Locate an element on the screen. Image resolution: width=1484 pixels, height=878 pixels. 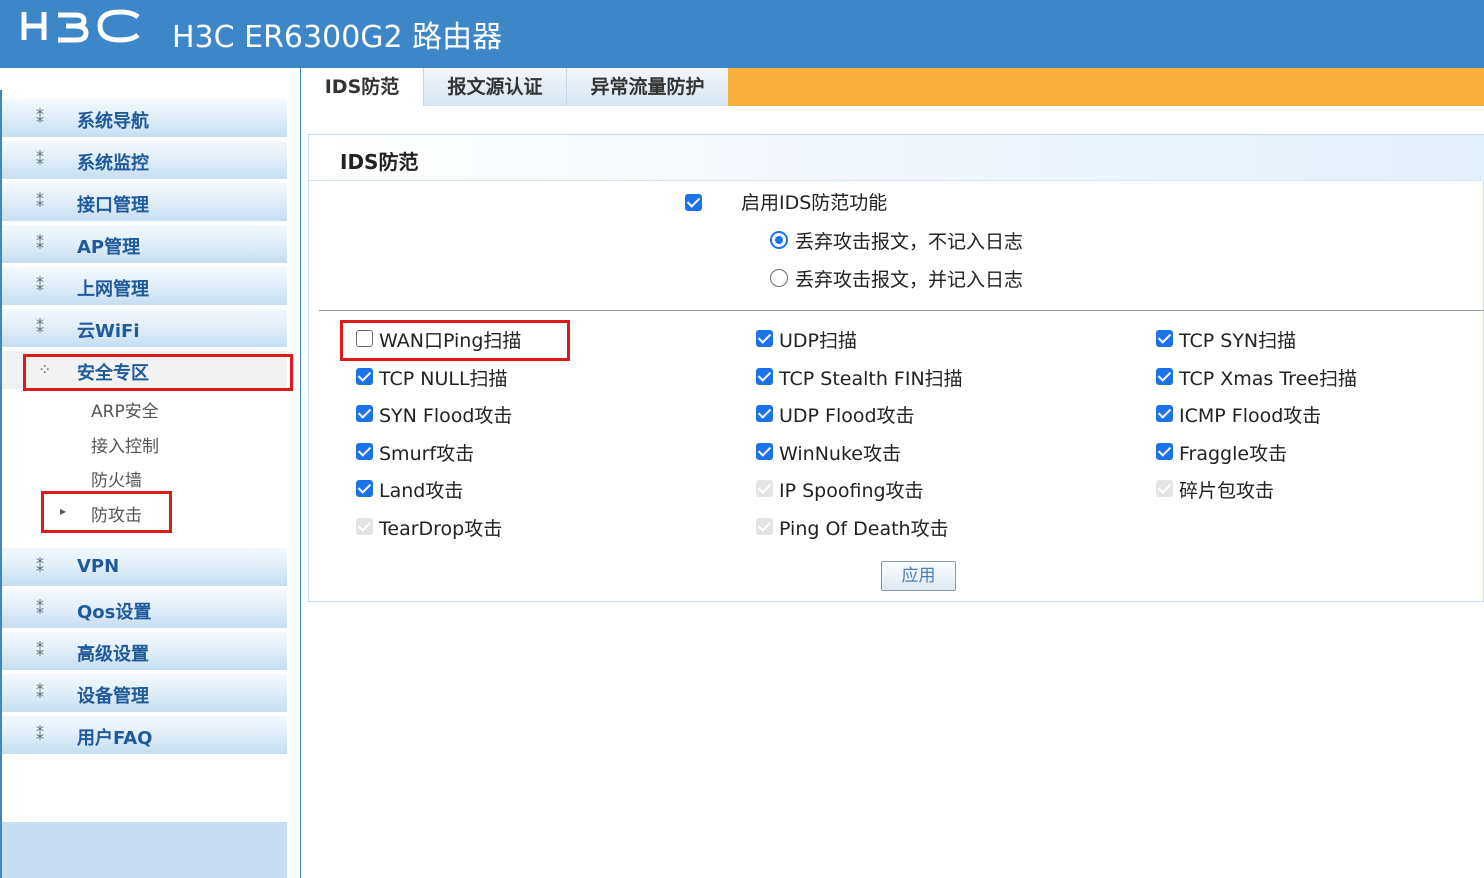
highlight-box-security is located at coordinates (158, 372).